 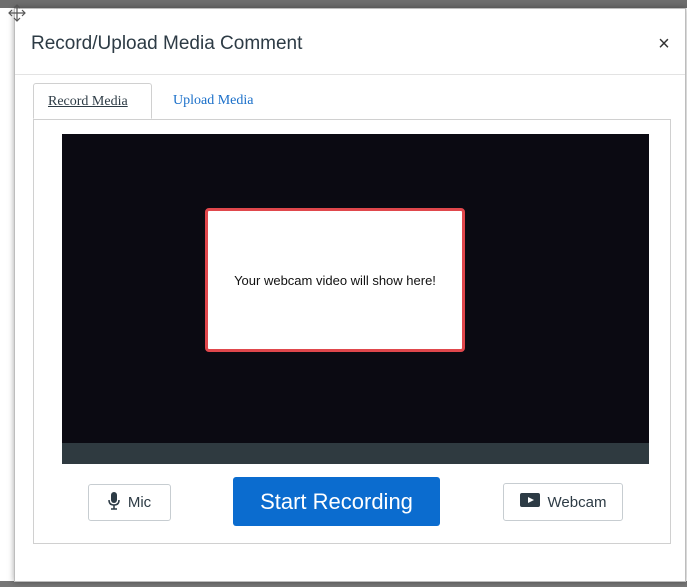 I want to click on webcam-label: Webcam, so click(x=577, y=502).